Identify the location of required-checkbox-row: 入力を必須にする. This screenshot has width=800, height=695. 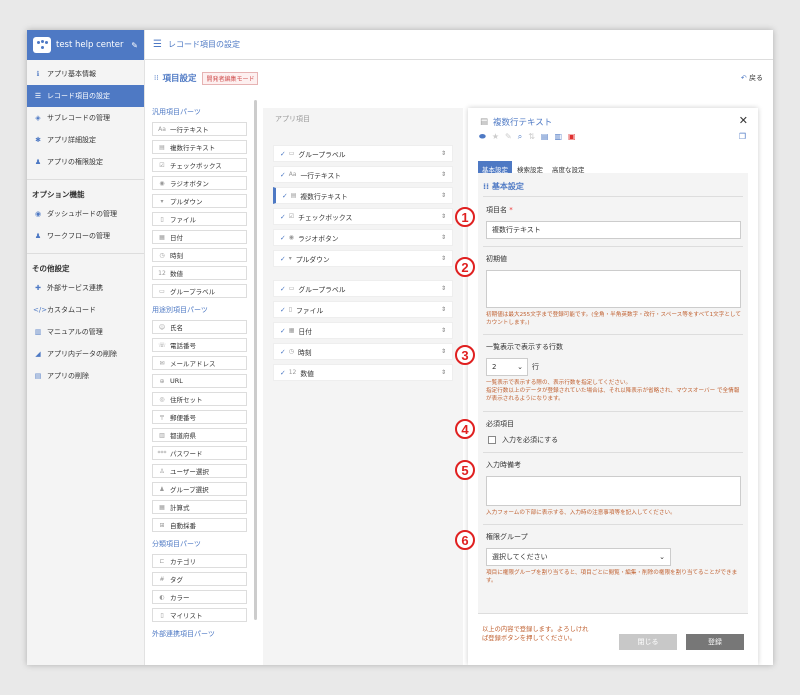
(615, 440).